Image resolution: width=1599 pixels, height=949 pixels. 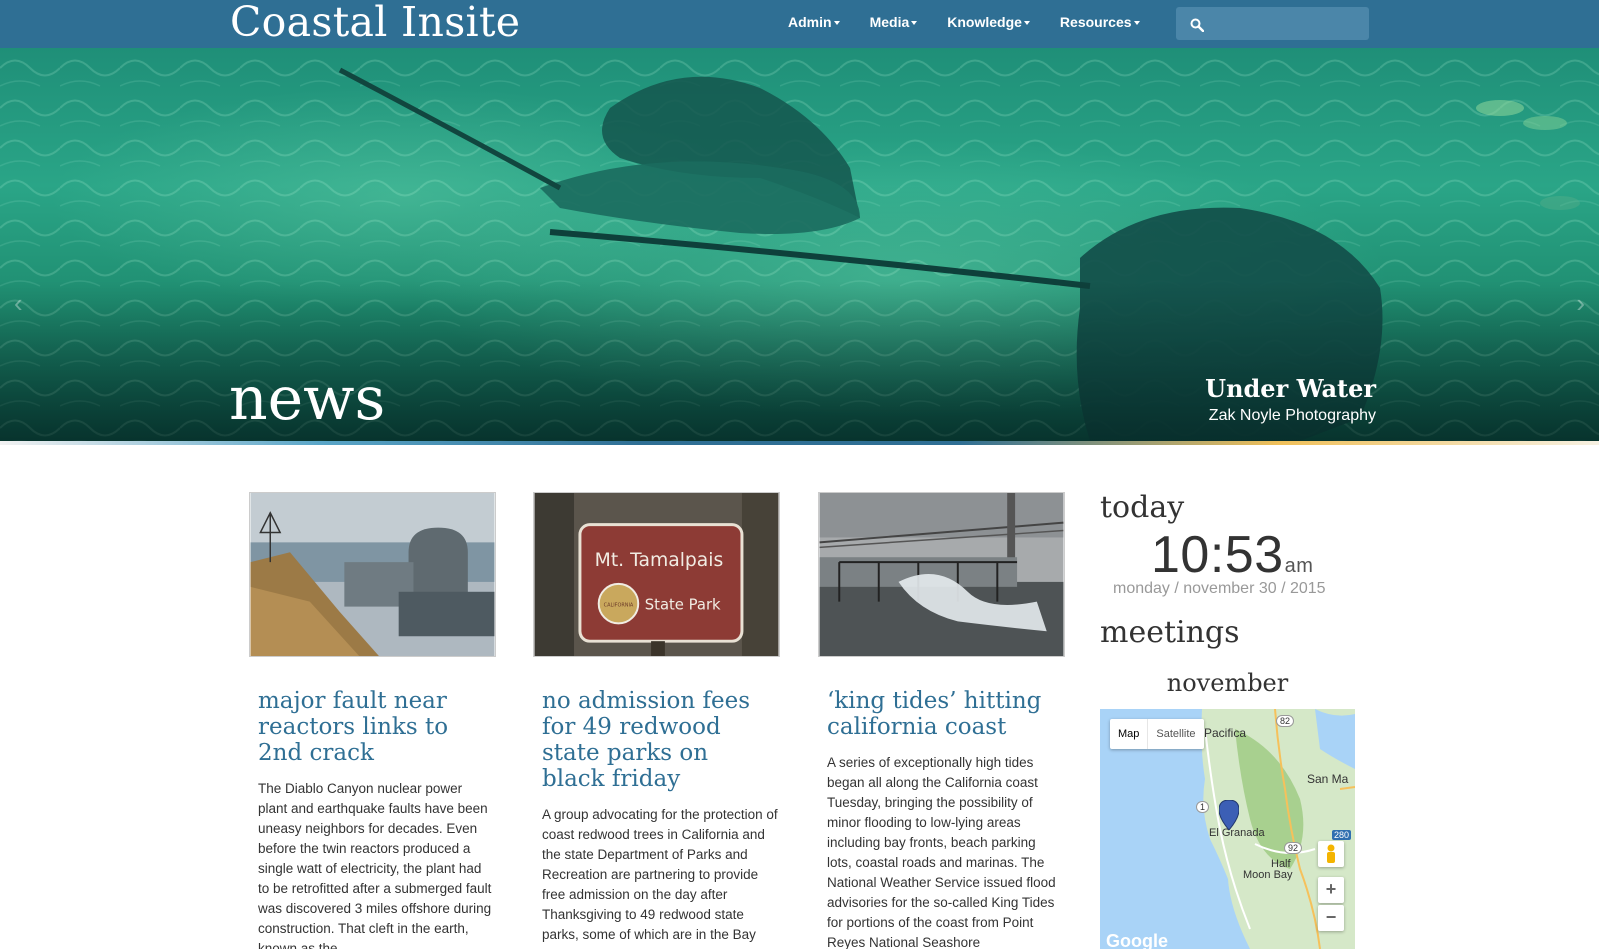 I want to click on sign-line-2: State Park, so click(x=683, y=605).